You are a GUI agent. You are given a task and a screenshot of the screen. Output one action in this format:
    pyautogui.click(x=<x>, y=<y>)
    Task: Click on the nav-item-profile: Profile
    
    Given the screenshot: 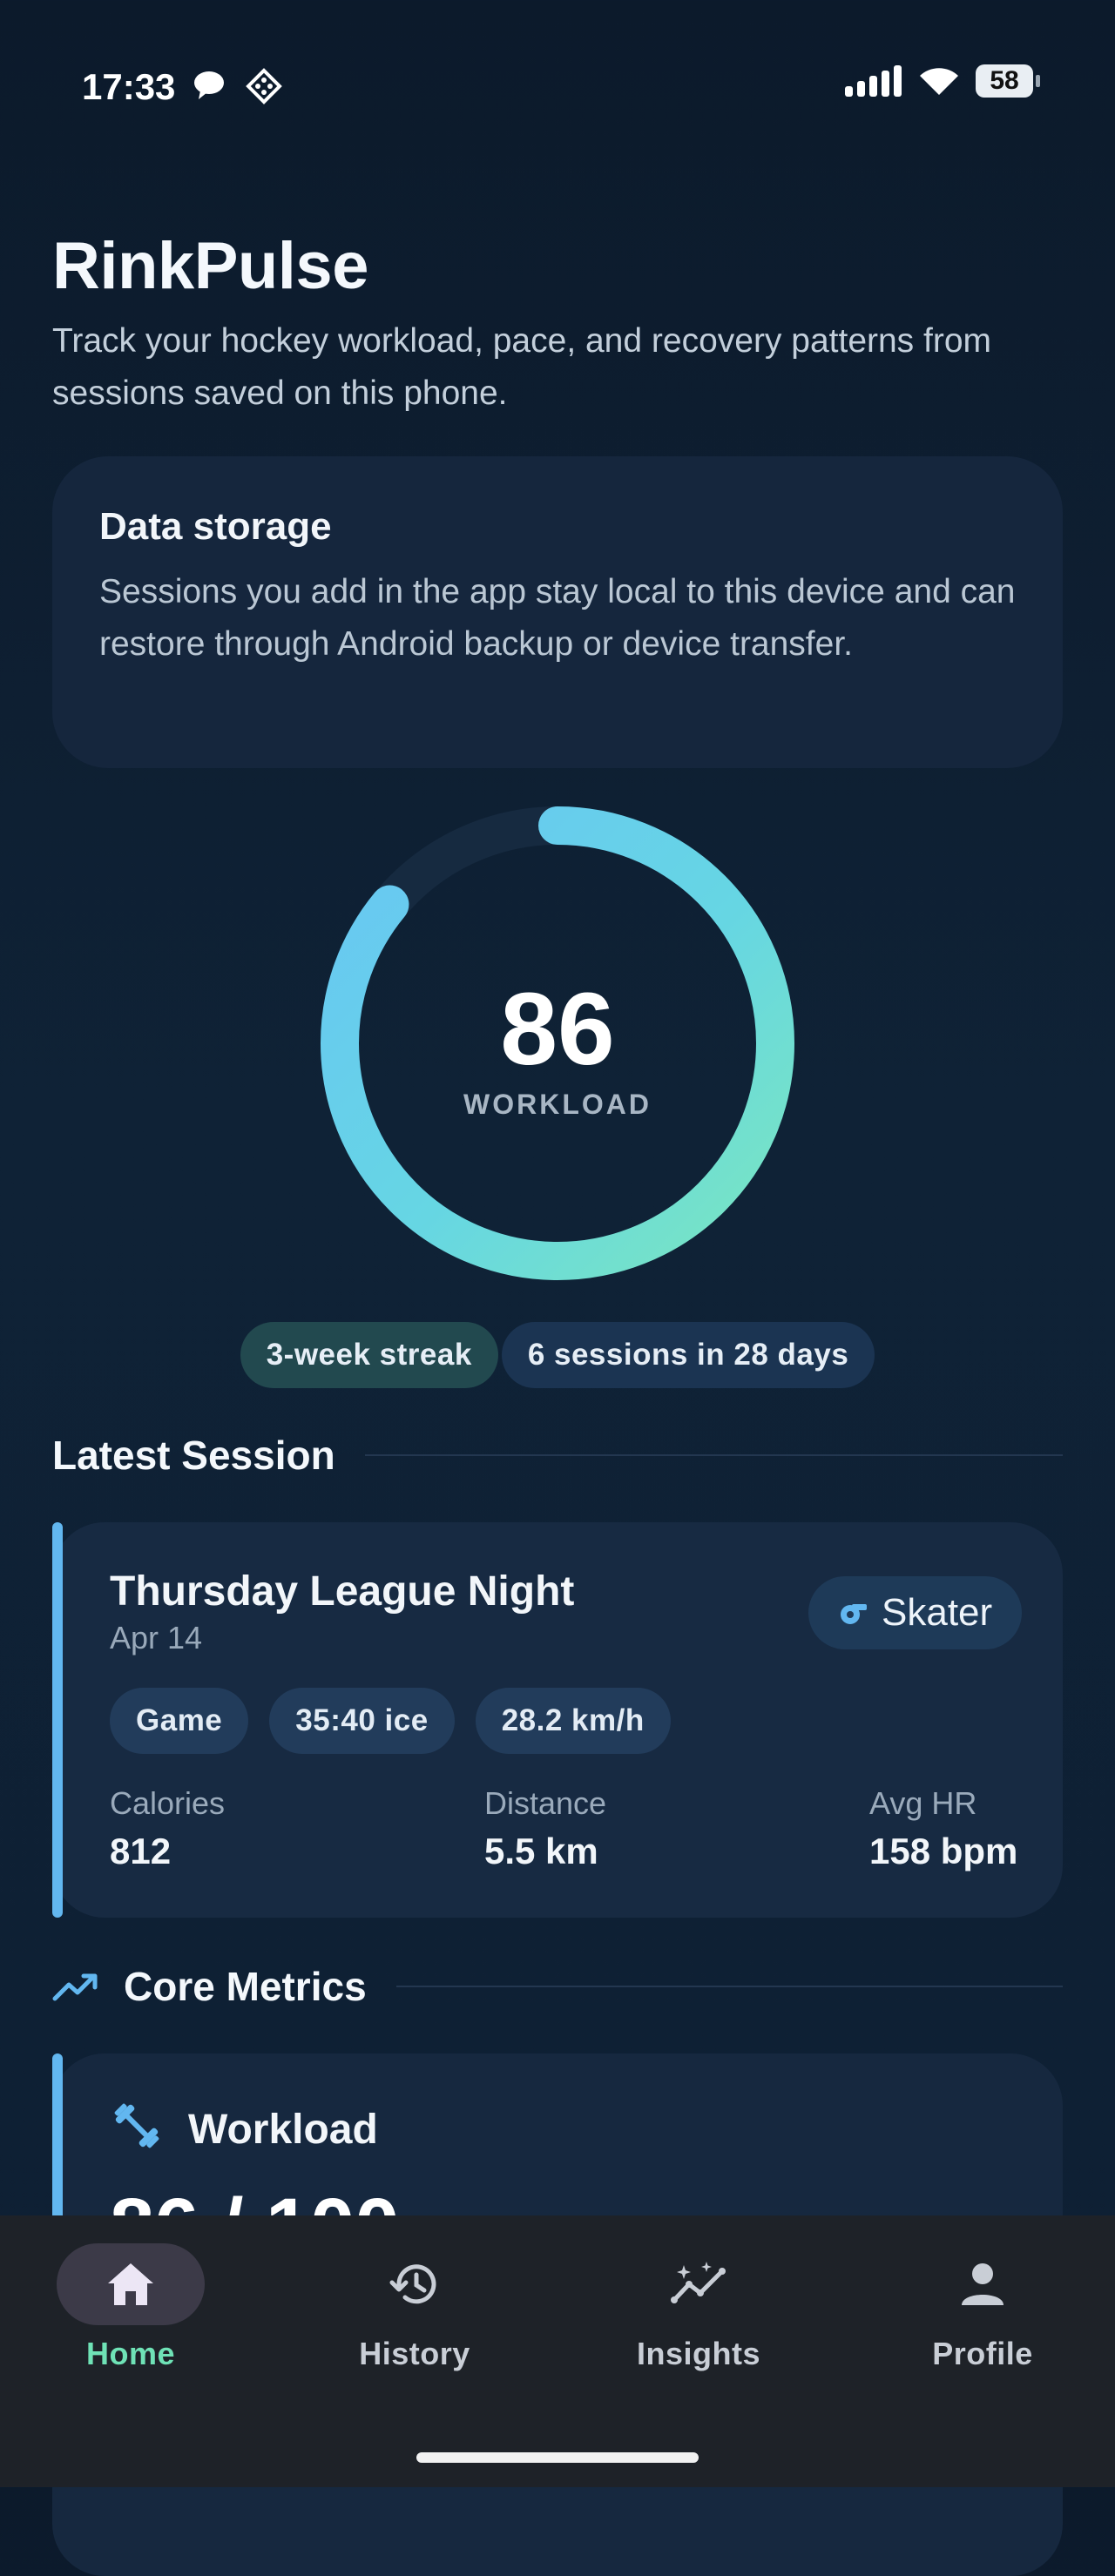 What is the action you would take?
    pyautogui.click(x=983, y=2307)
    